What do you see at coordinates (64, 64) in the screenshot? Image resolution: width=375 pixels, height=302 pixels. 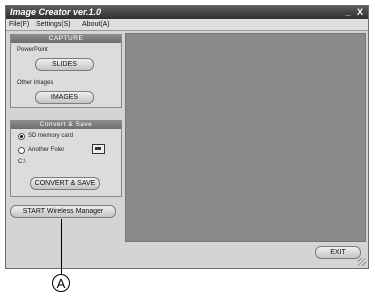 I see `slides-button: SLIDES` at bounding box center [64, 64].